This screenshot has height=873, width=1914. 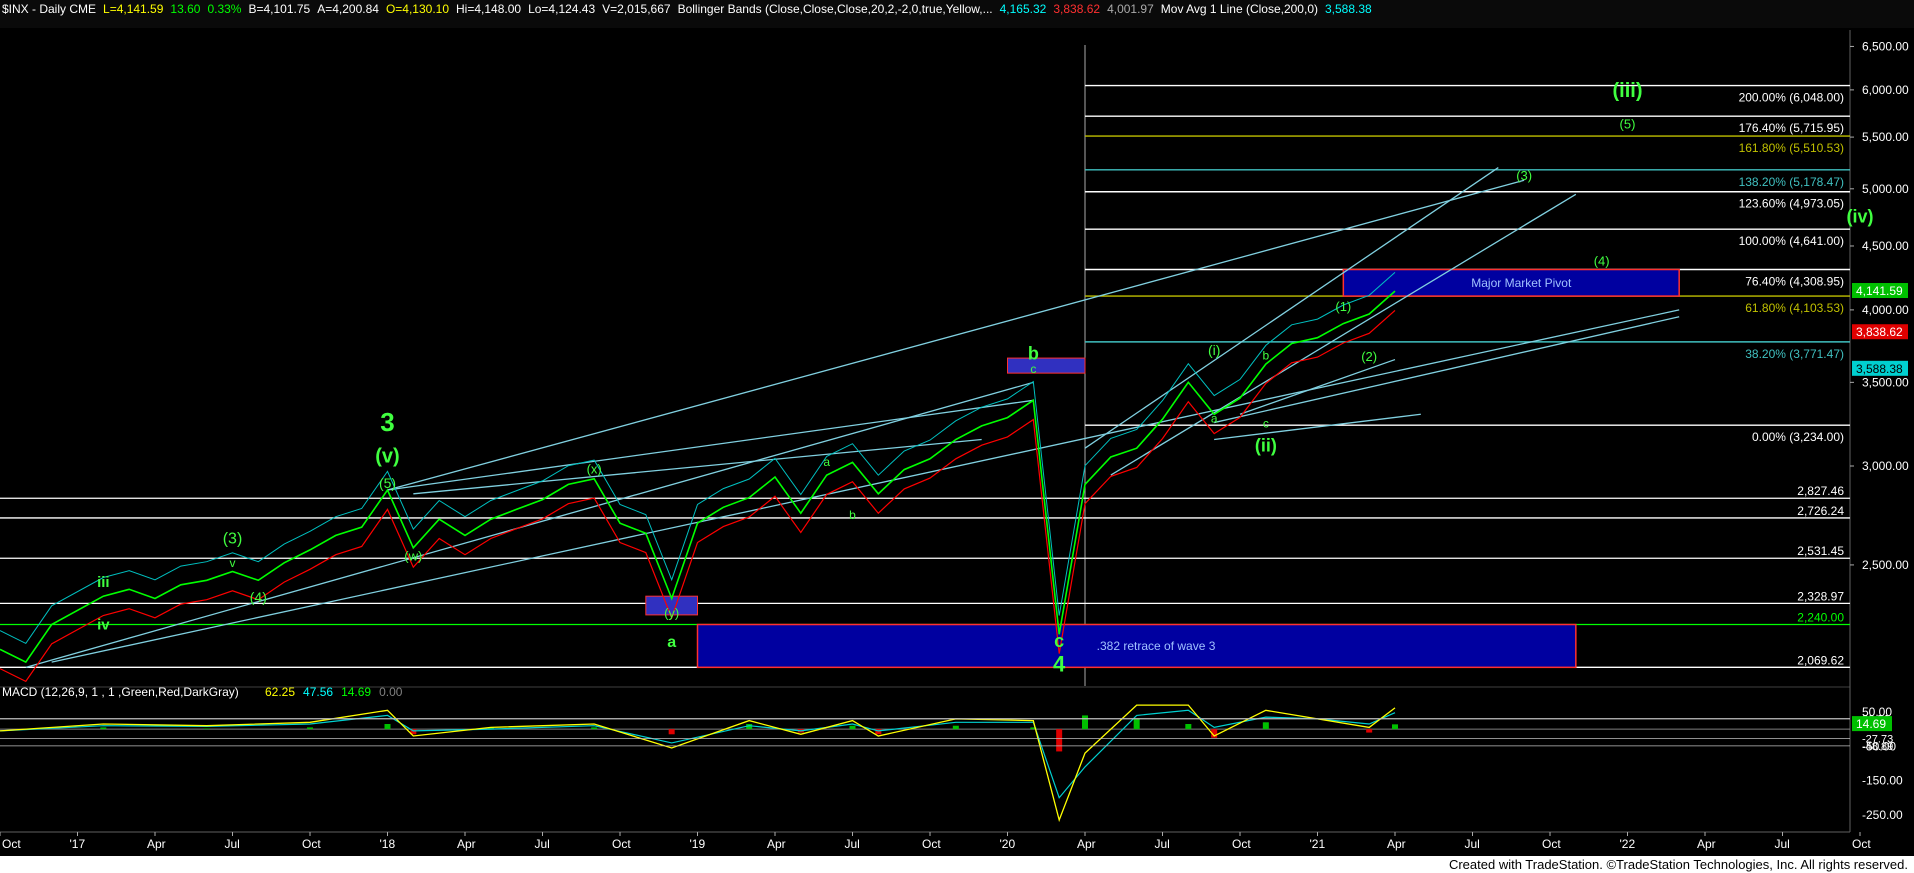 What do you see at coordinates (1885, 382) in the screenshot?
I see `price-tick-label: 3,500.00` at bounding box center [1885, 382].